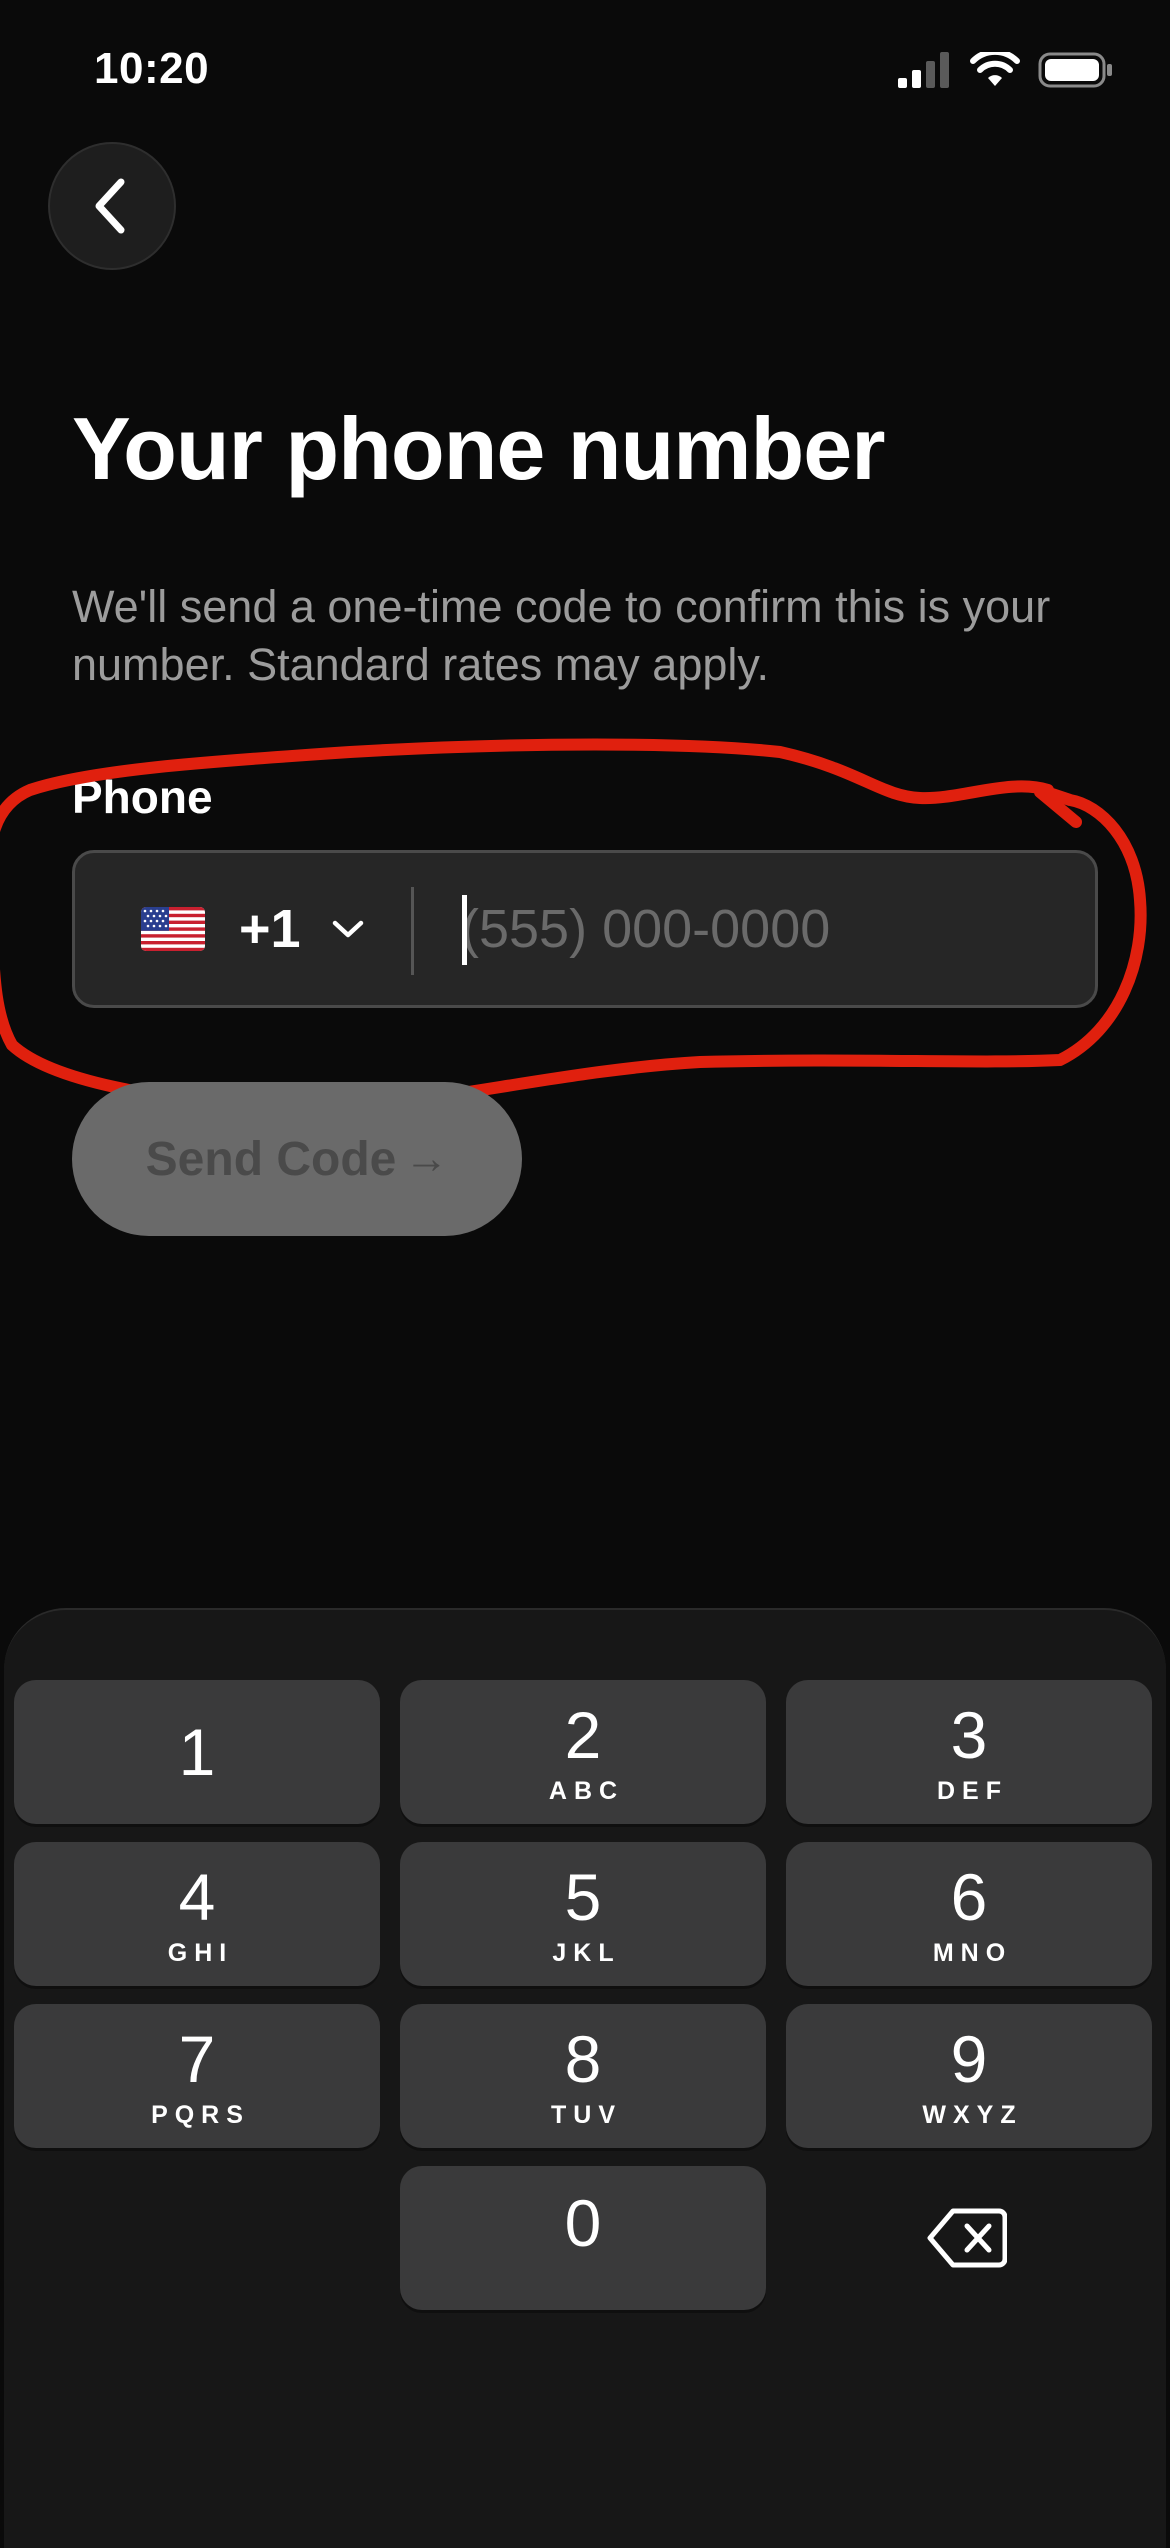  I want to click on phone-field: +1, so click(585, 929).